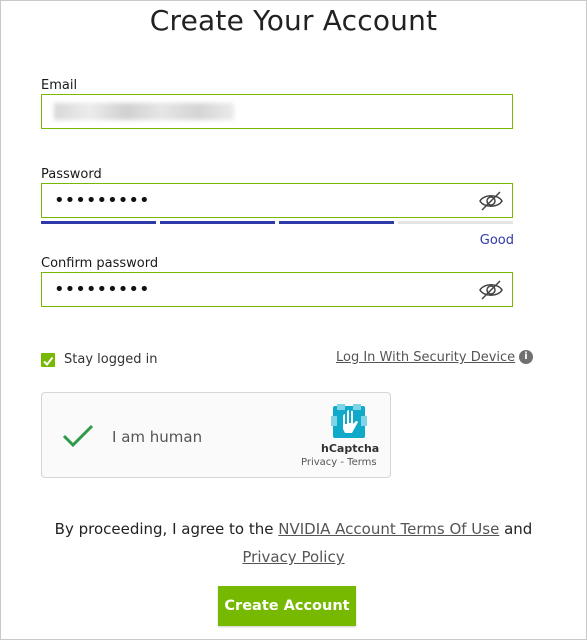  What do you see at coordinates (277, 200) in the screenshot?
I see `password-field: •••••••••` at bounding box center [277, 200].